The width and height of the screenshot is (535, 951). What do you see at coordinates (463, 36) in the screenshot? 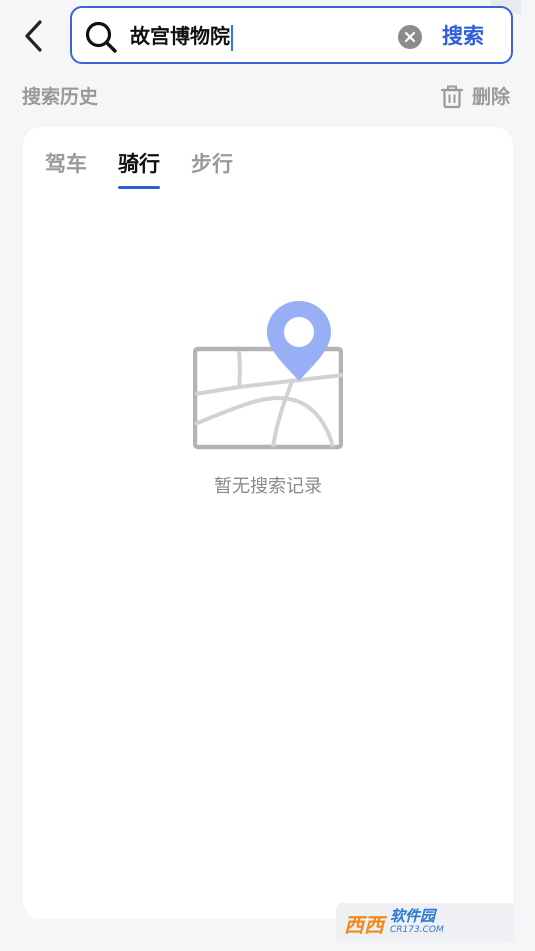
I see `search-button: 搜索` at bounding box center [463, 36].